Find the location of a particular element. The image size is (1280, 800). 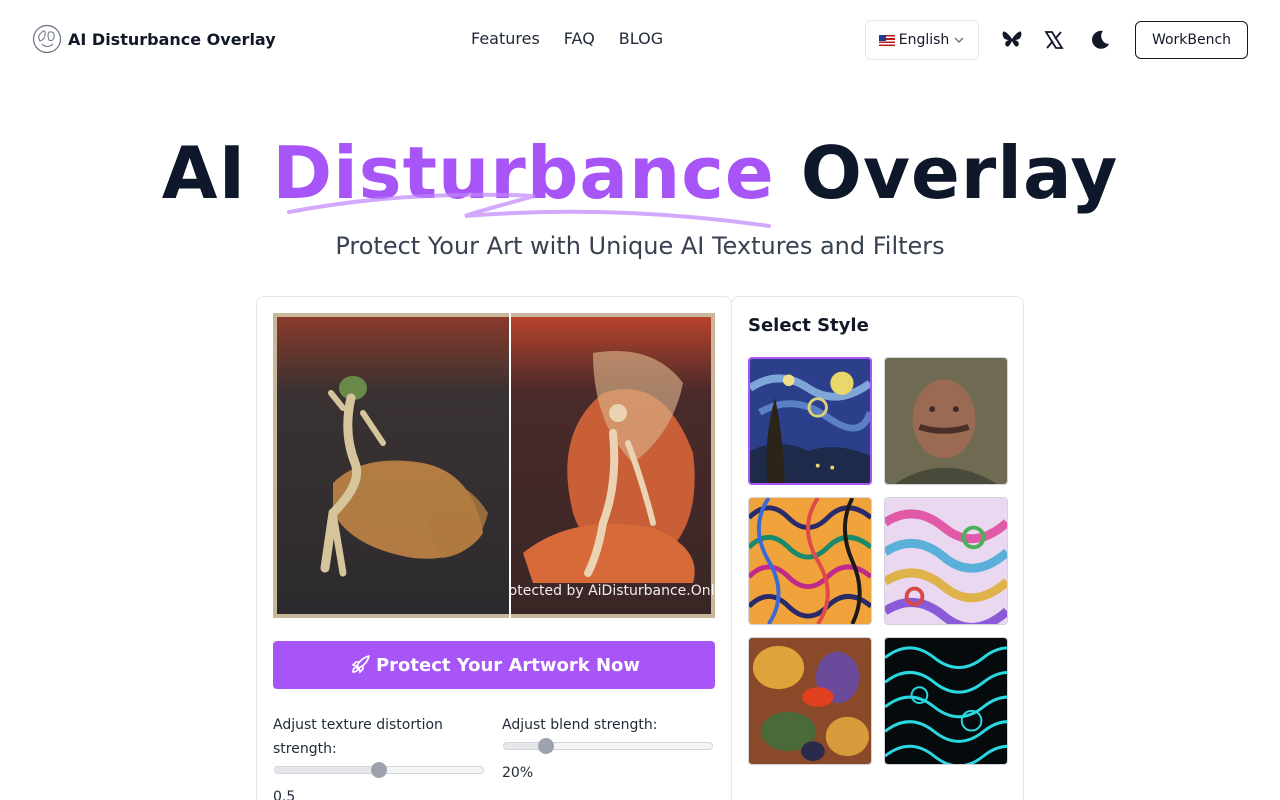

starry-night-thumbnail is located at coordinates (810, 421).